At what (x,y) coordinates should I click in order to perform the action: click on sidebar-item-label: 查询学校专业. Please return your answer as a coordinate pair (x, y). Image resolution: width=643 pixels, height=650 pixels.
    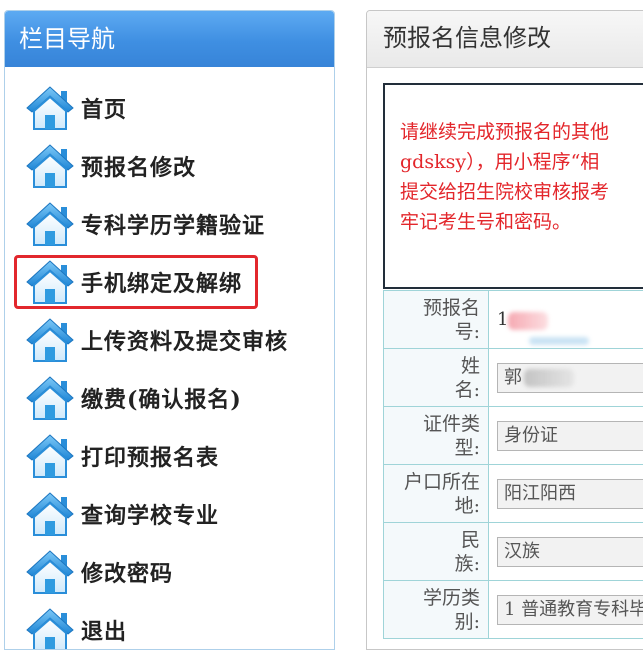
    Looking at the image, I should click on (150, 514).